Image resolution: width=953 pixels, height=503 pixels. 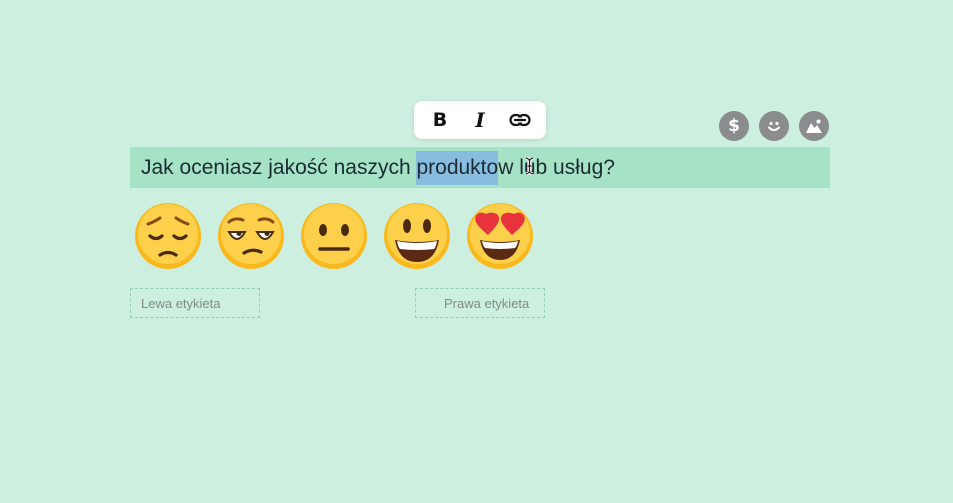 I want to click on image-button, so click(x=814, y=126).